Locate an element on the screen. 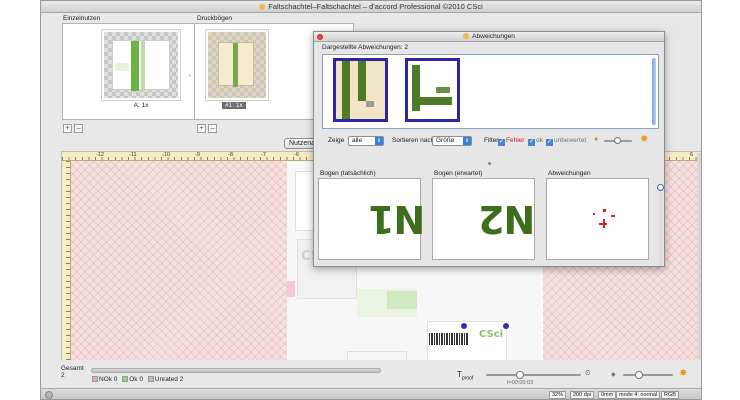  box-panel is located at coordinates (377, 355).